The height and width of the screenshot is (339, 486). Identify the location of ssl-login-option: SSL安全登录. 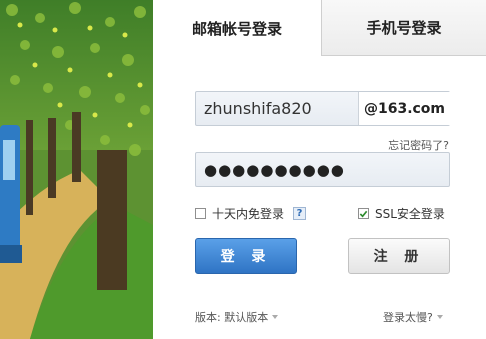
(401, 213).